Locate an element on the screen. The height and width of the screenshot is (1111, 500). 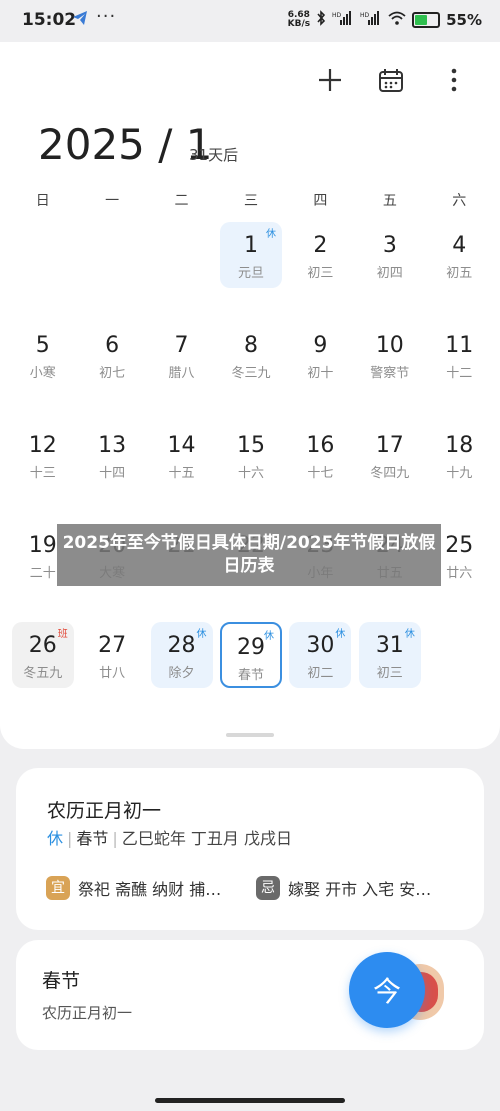
day-number: 4 is located at coordinates (459, 245).